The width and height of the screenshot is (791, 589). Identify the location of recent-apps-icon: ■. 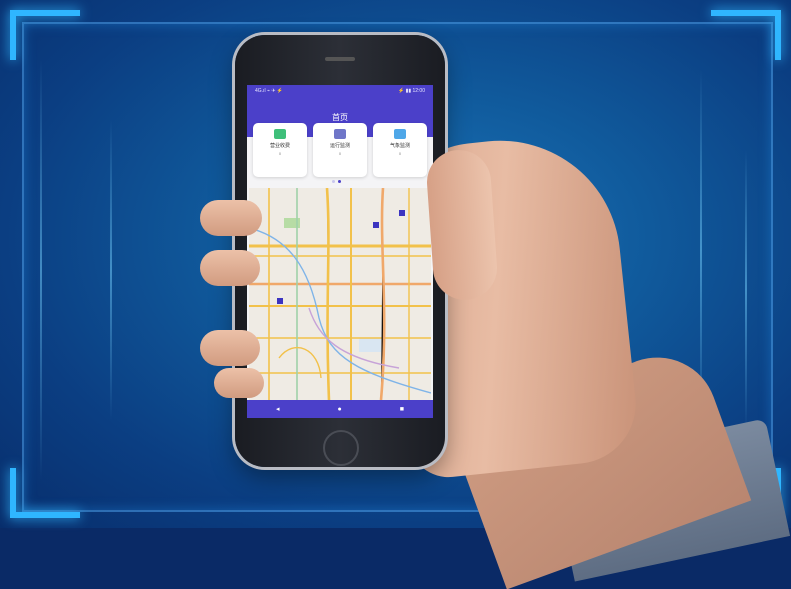
(402, 409).